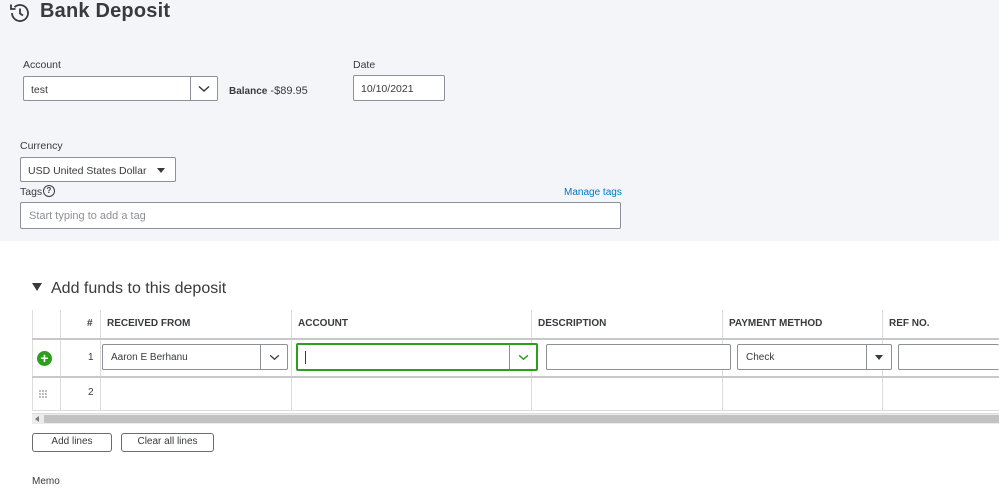 Image resolution: width=999 pixels, height=492 pixels. What do you see at coordinates (19, 13) in the screenshot?
I see `clock-refresh-icon` at bounding box center [19, 13].